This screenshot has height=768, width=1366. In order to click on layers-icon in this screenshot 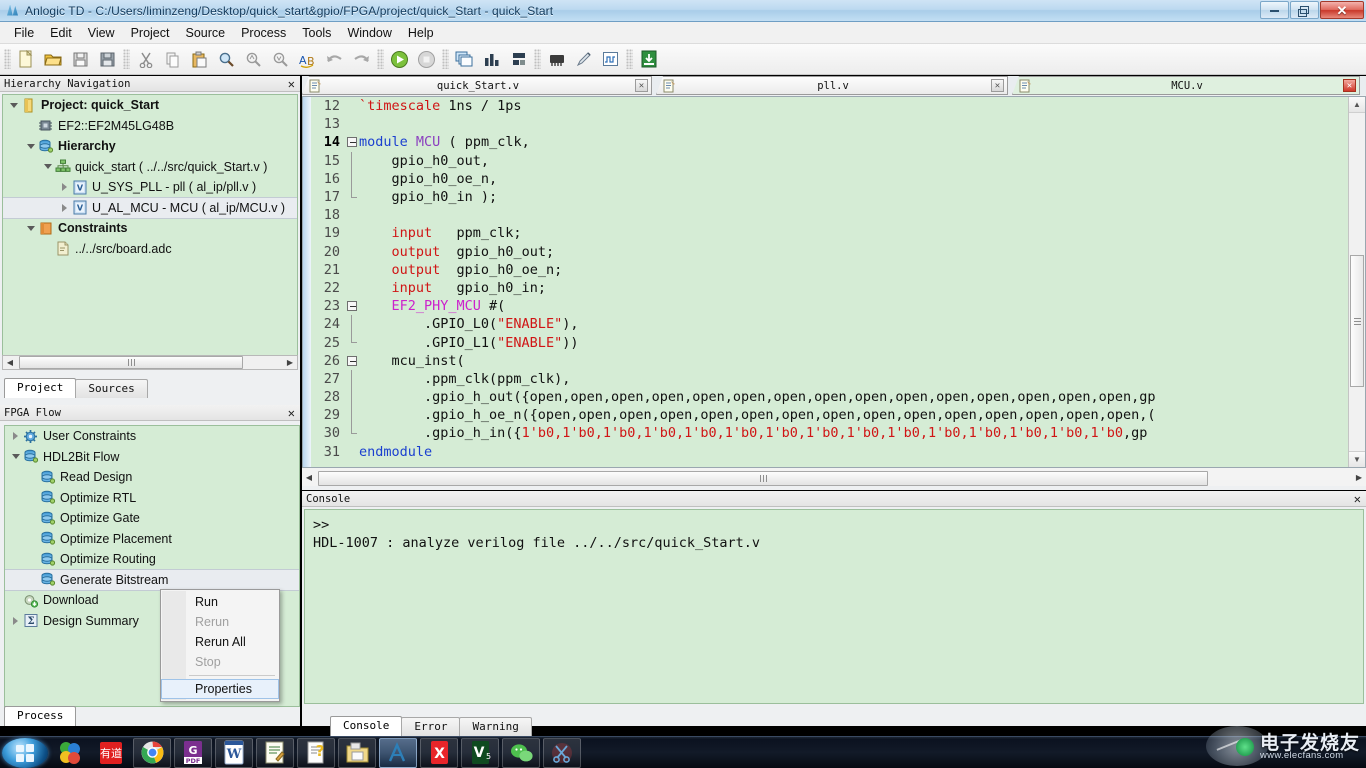, I will do `click(464, 59)`.